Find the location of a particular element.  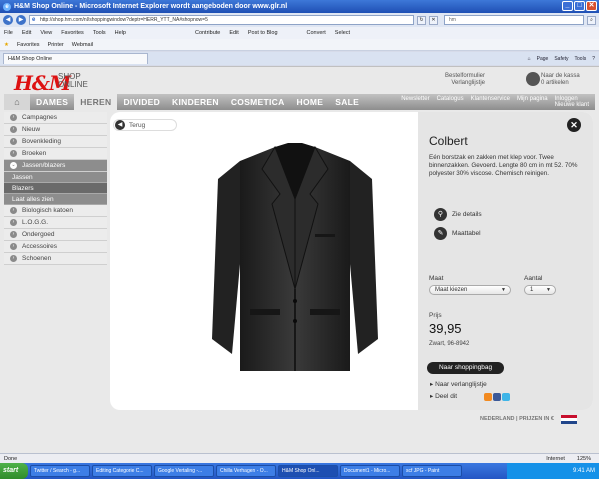

twitter-icon is located at coordinates (506, 397).